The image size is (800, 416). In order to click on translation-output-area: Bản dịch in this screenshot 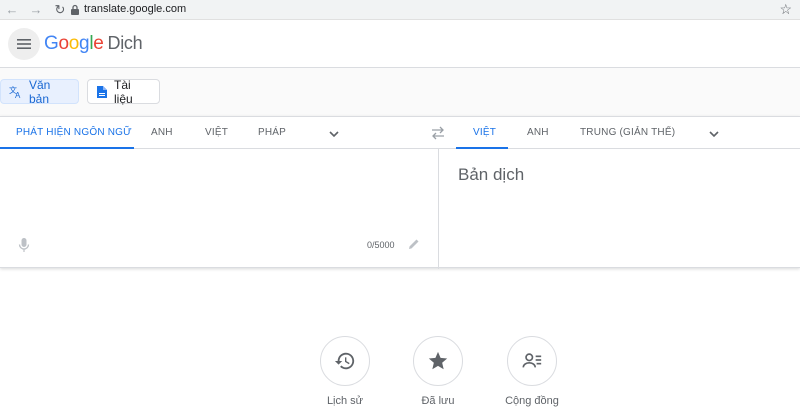, I will do `click(619, 209)`.